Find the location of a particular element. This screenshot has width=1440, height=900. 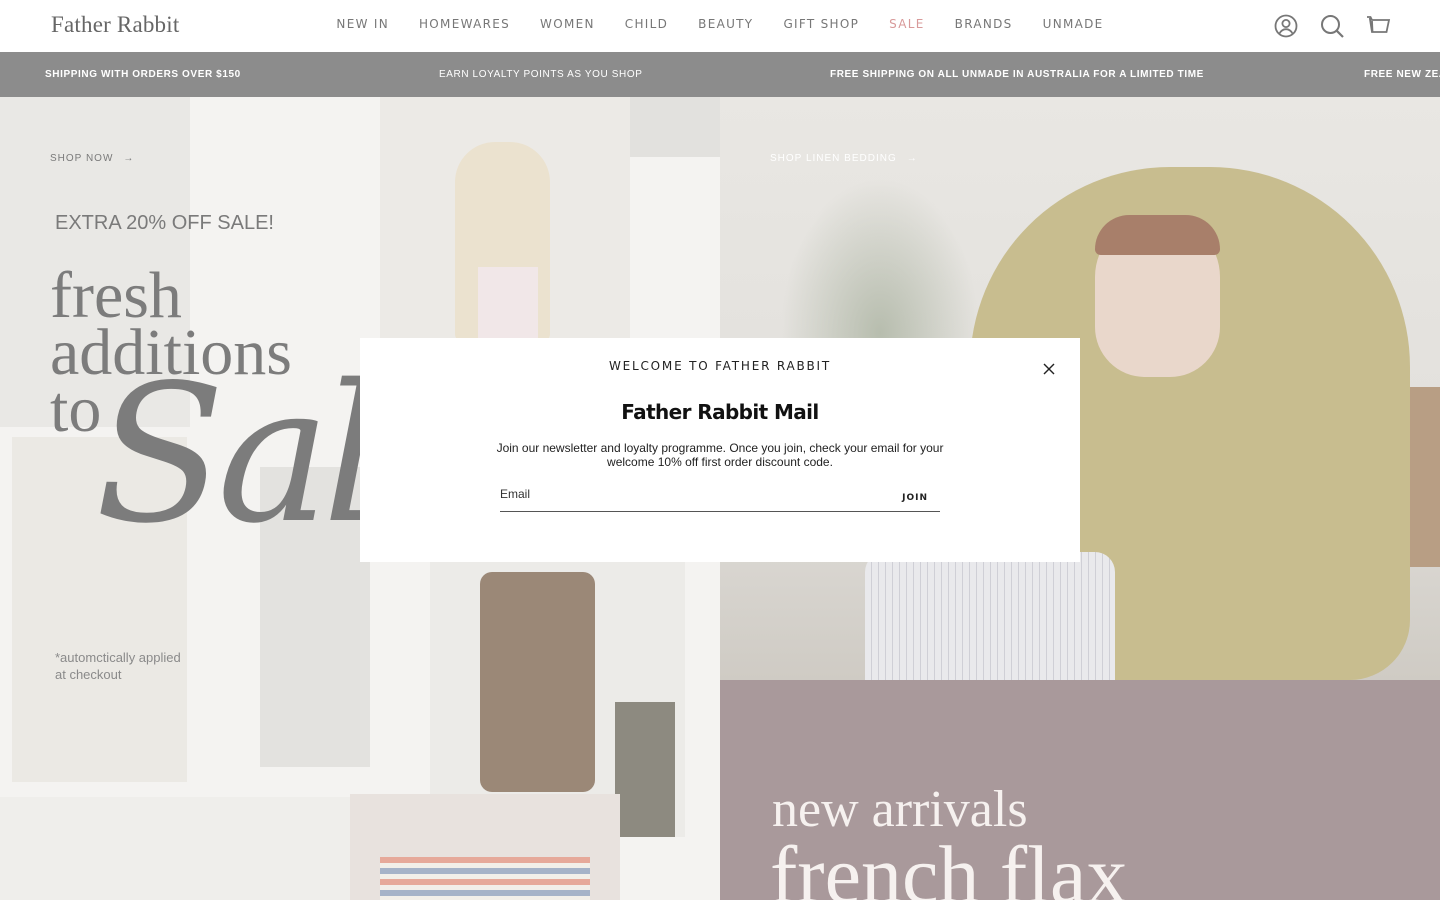

sale-footnote: *automctically applied at checkout is located at coordinates (118, 666).